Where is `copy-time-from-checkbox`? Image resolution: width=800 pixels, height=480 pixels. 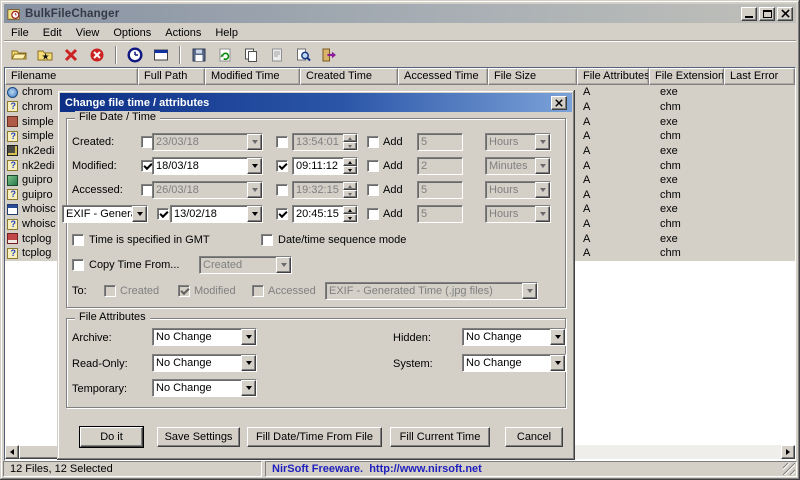
copy-time-from-checkbox is located at coordinates (78, 265).